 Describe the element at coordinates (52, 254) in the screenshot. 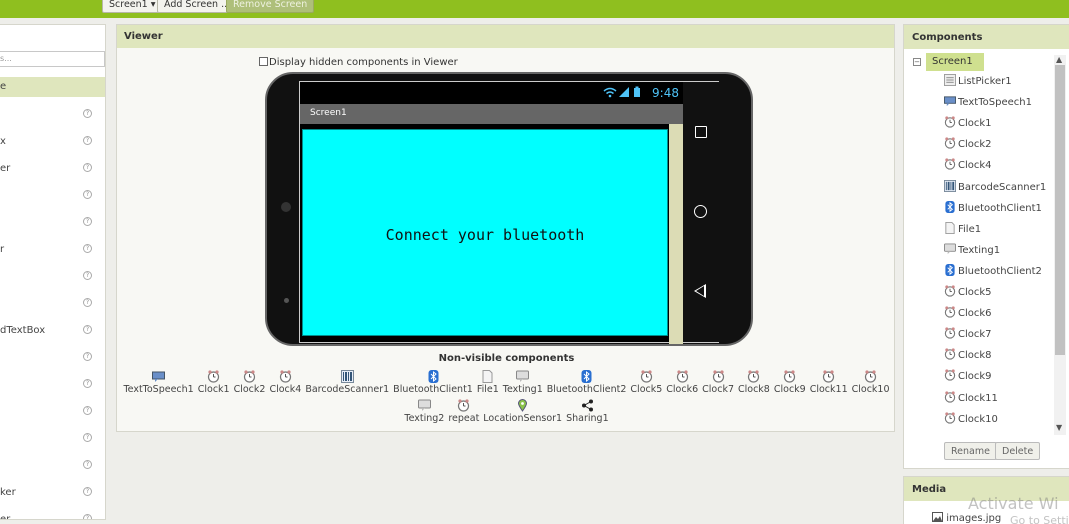

I see `palette-item: r?` at that location.